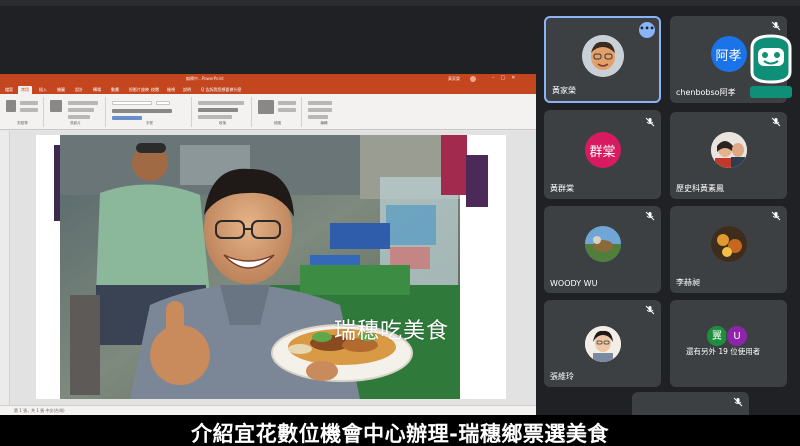  I want to click on cartoon-avatar-icon, so click(602, 56).